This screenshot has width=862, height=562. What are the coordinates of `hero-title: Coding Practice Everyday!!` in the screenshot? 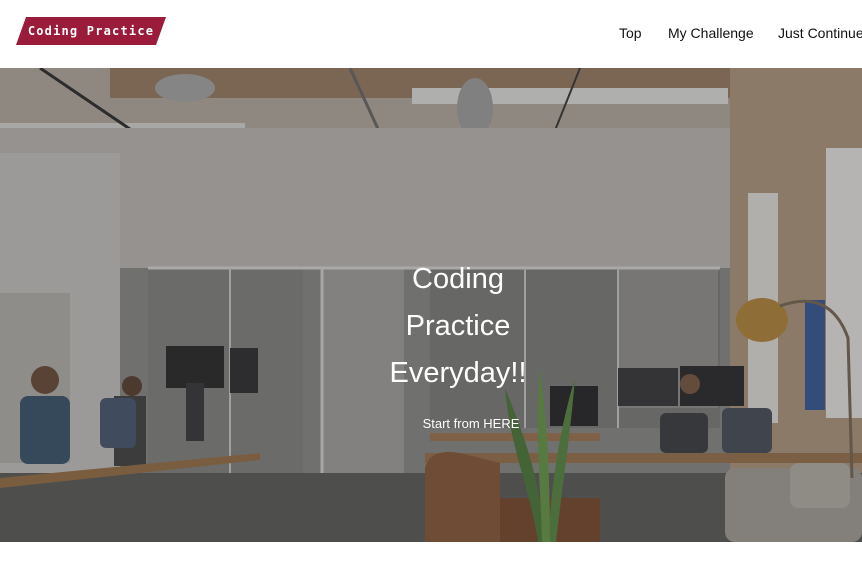 It's located at (458, 326).